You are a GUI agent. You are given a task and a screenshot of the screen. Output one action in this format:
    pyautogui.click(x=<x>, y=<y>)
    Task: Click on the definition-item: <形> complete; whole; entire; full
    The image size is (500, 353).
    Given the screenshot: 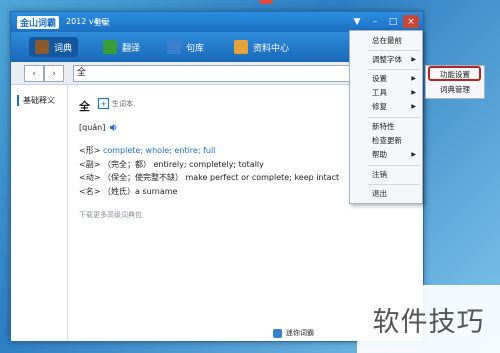 What is the action you would take?
    pyautogui.click(x=209, y=151)
    